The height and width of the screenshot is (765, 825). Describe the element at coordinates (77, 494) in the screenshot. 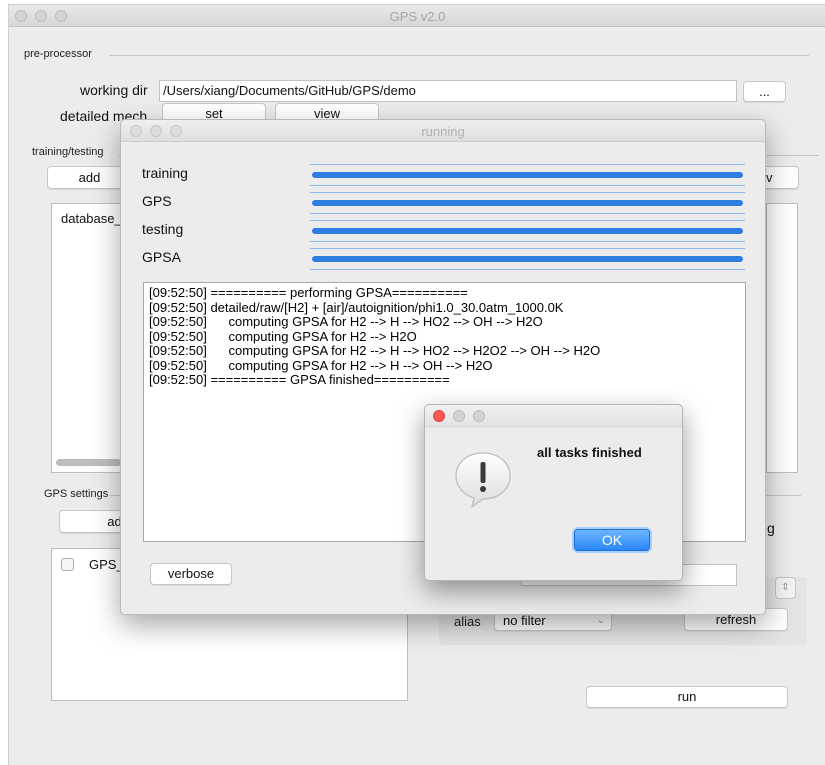

I see `gps-settings-group-label: GPS settings` at that location.